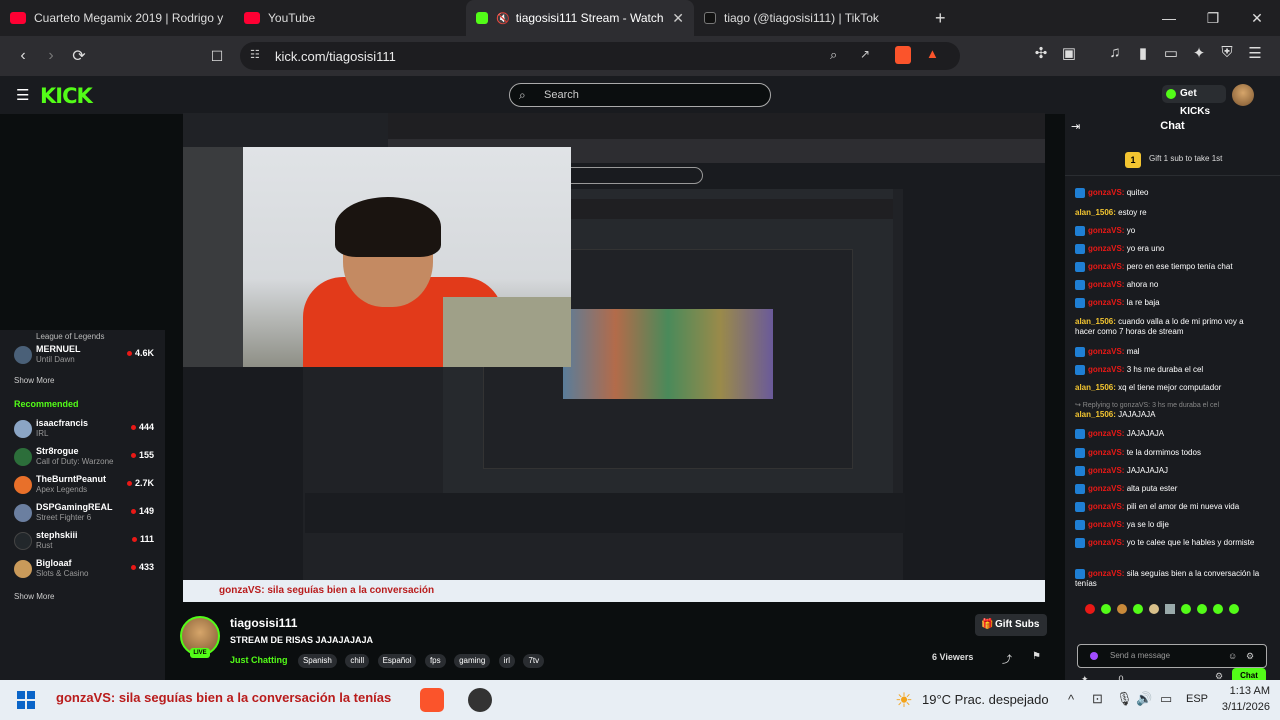 The width and height of the screenshot is (1280, 720). What do you see at coordinates (117, 18) in the screenshot?
I see `tab-cuarteto: Cuarteto Megamix 2019 | Rodrigo y` at bounding box center [117, 18].